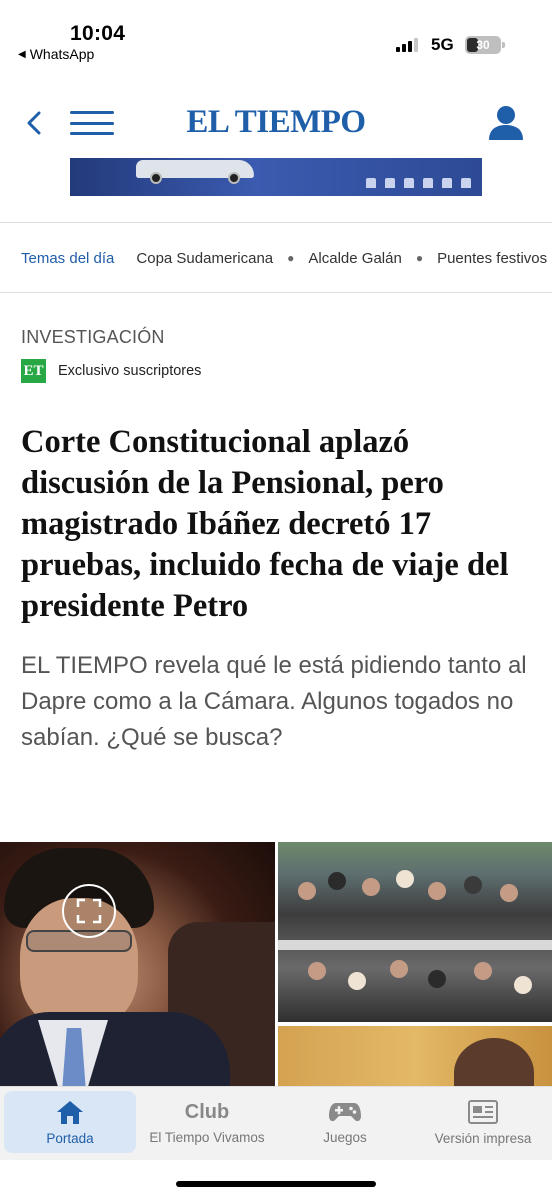 This screenshot has height=1200, width=552. Describe the element at coordinates (115, 1049) in the screenshot. I see `photo-suit` at that location.